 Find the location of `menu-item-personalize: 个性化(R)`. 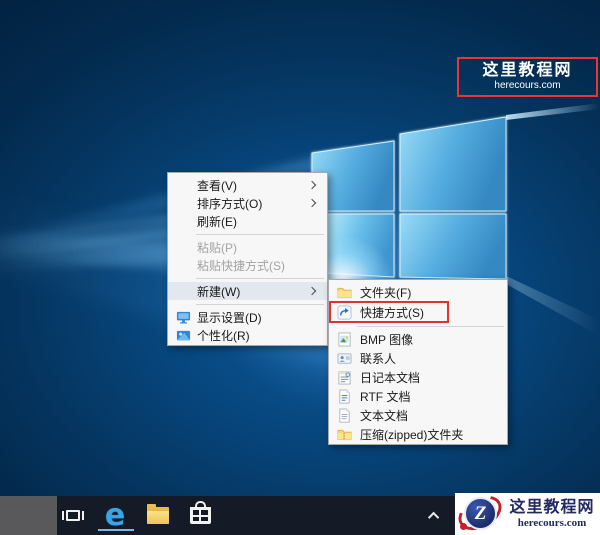

menu-item-personalize: 个性化(R) is located at coordinates (247, 335).